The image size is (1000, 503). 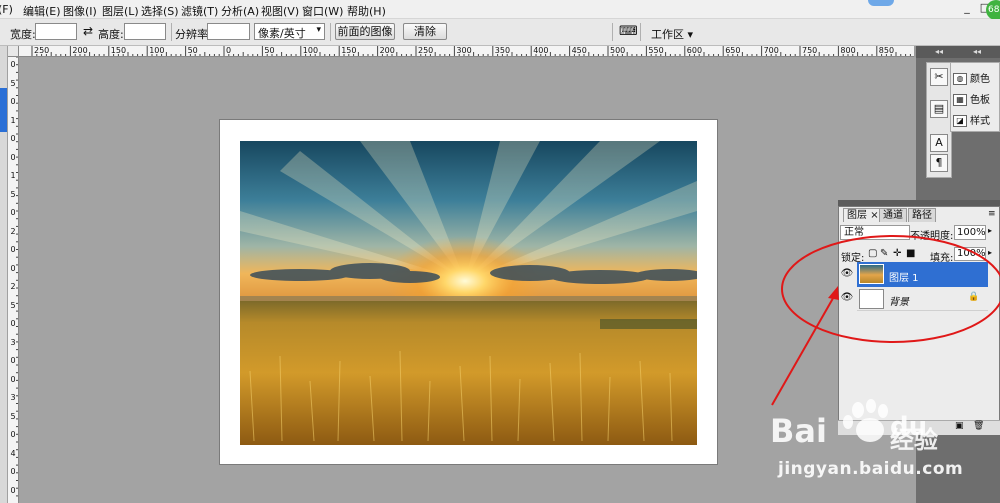 I want to click on watermark-brand: Bai, so click(x=798, y=431).